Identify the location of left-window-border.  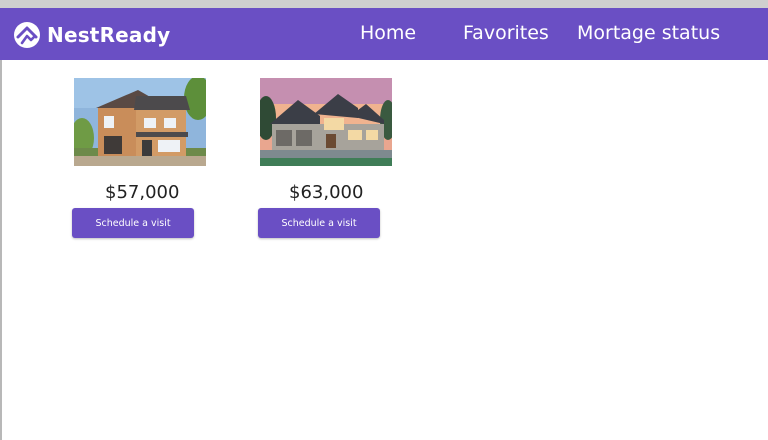
(1, 250).